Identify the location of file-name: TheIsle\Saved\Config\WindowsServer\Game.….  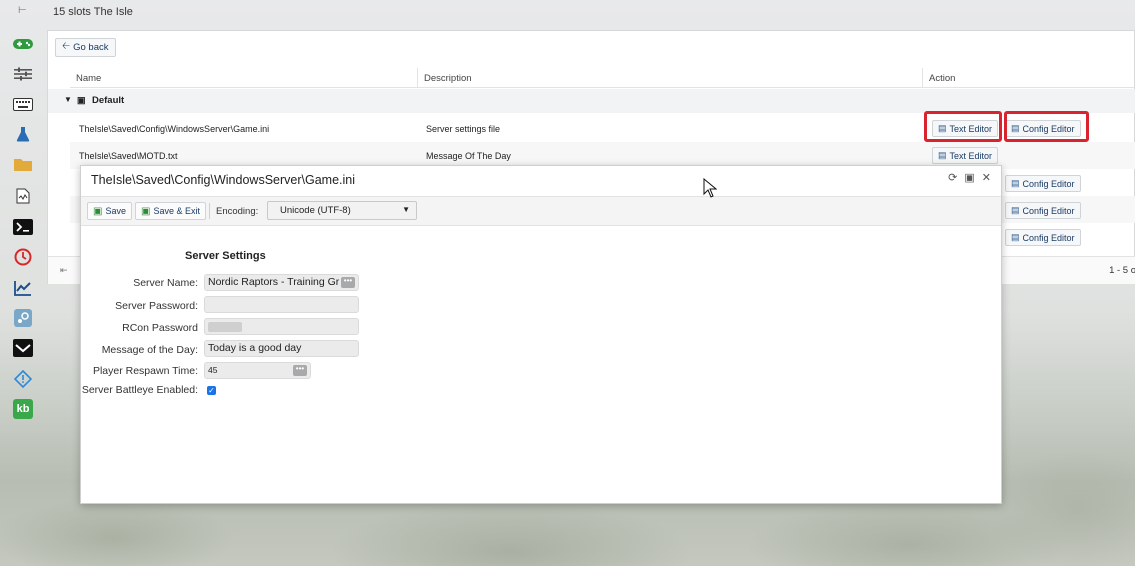
(174, 129).